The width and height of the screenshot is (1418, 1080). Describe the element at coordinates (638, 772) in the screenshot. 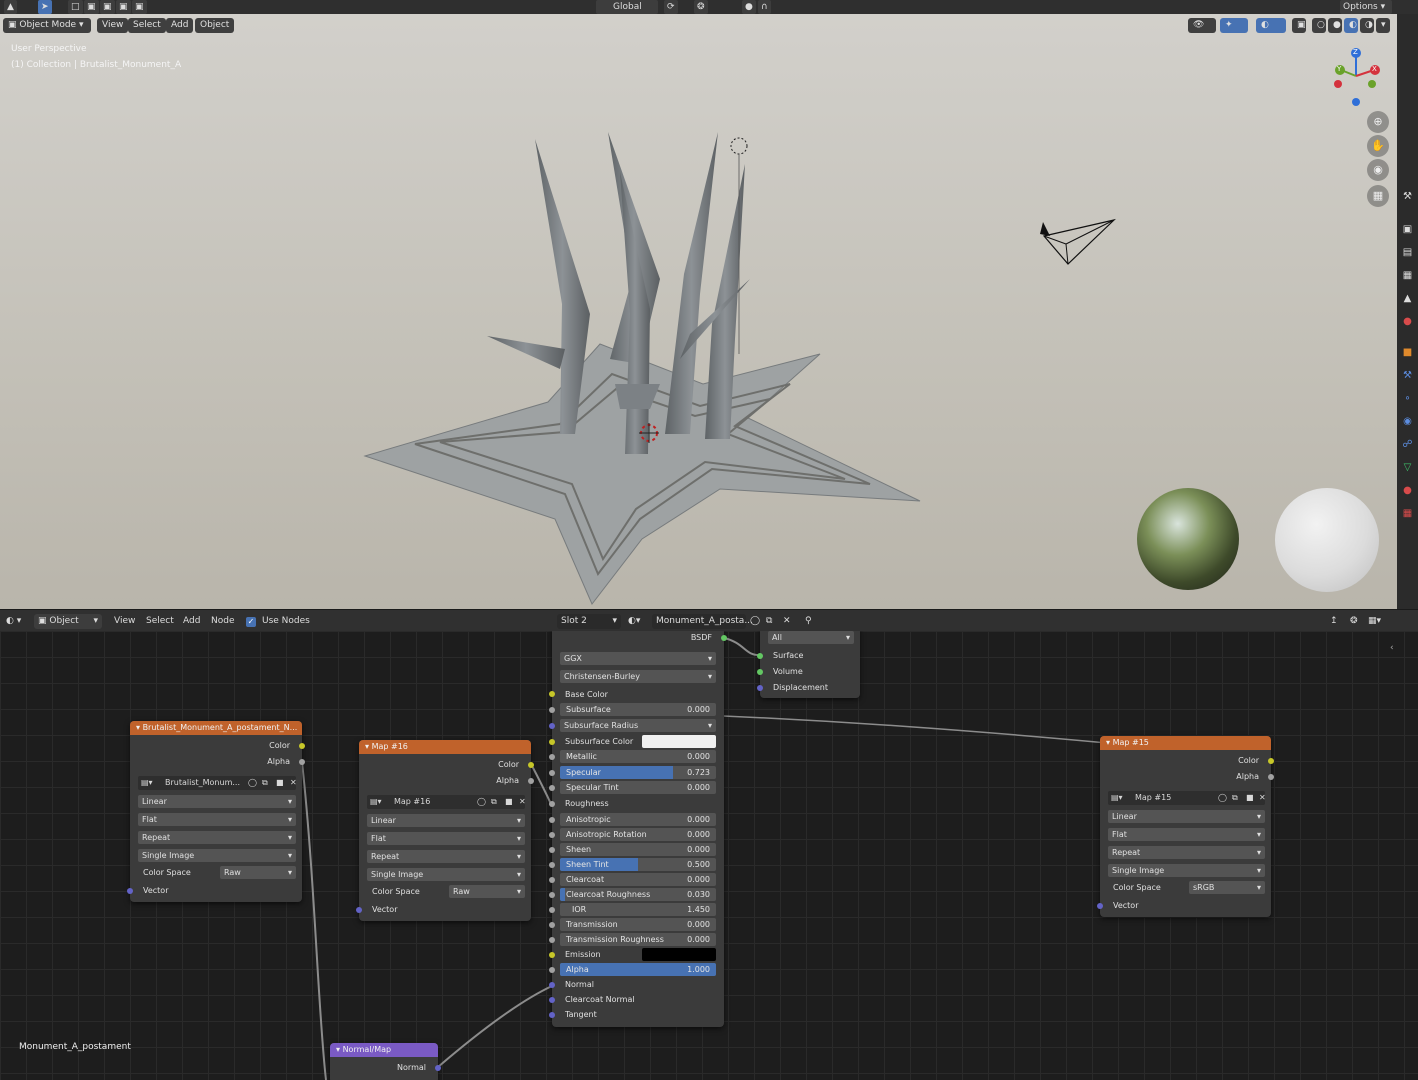

I see `specular-slider: Specular 0.723` at that location.